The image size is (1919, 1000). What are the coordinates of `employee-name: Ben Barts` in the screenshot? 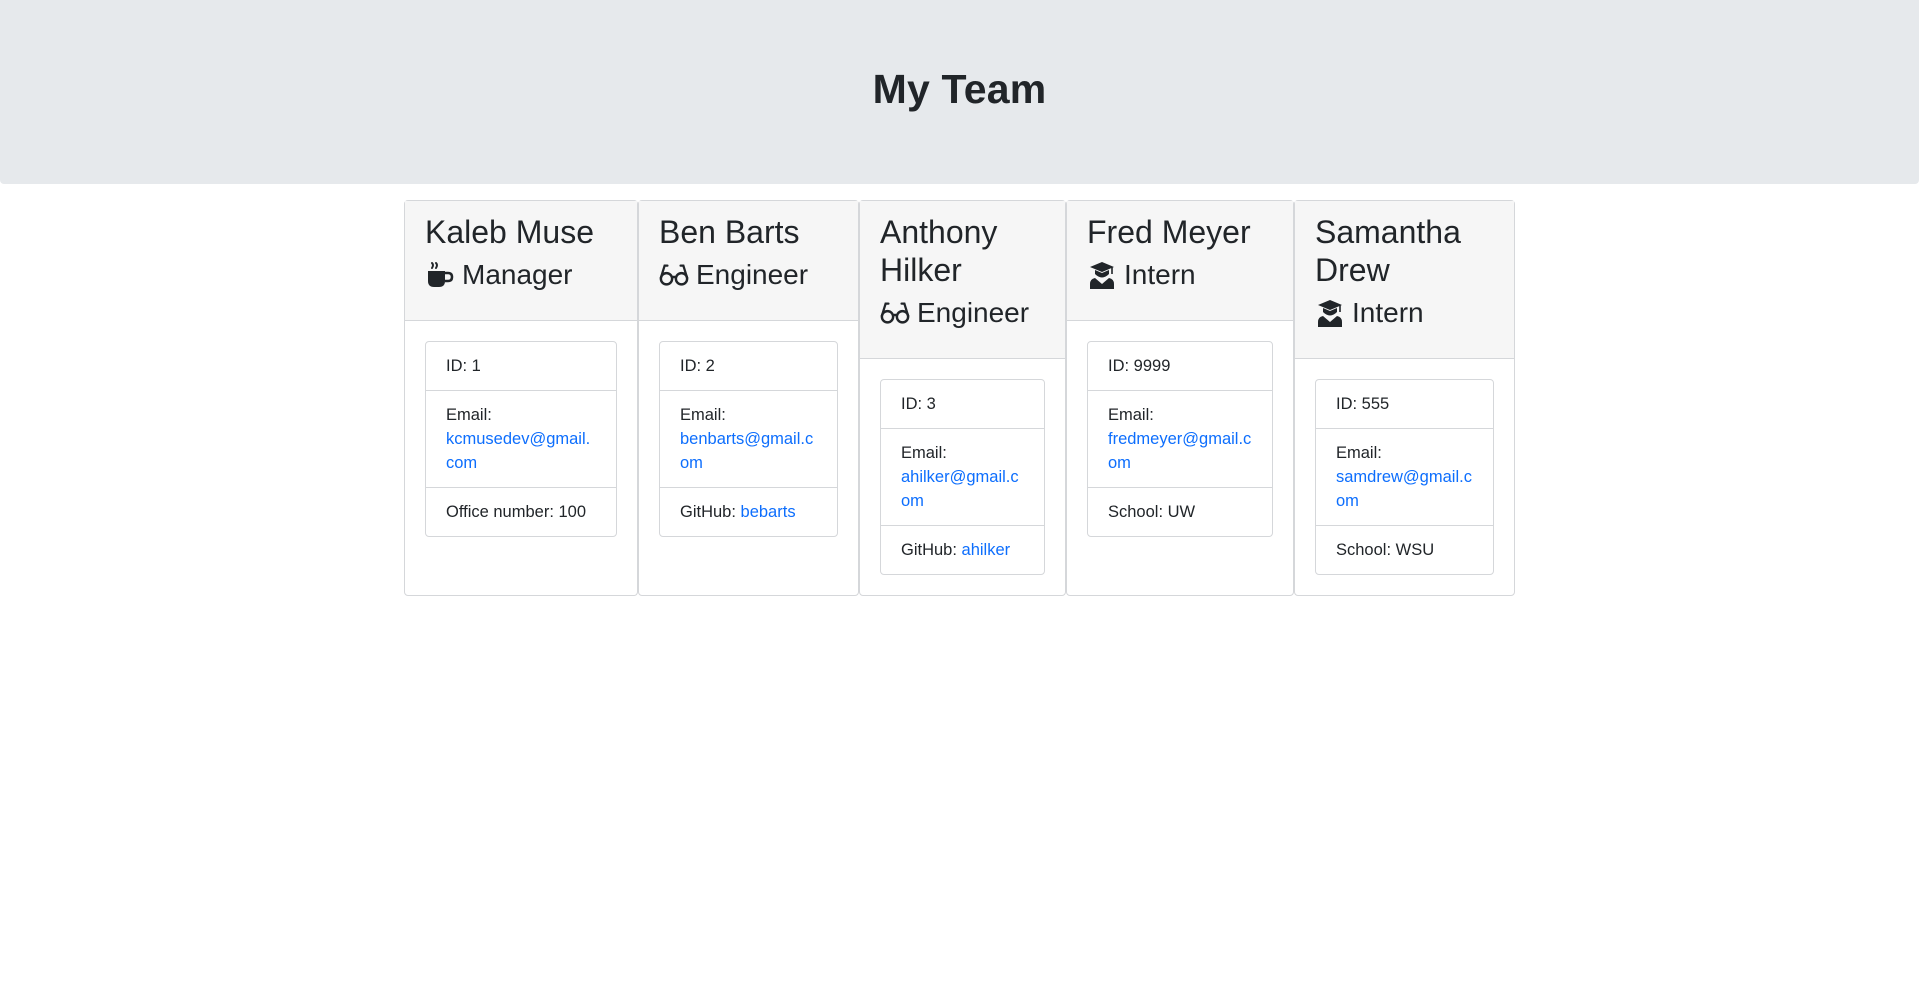 It's located at (729, 232).